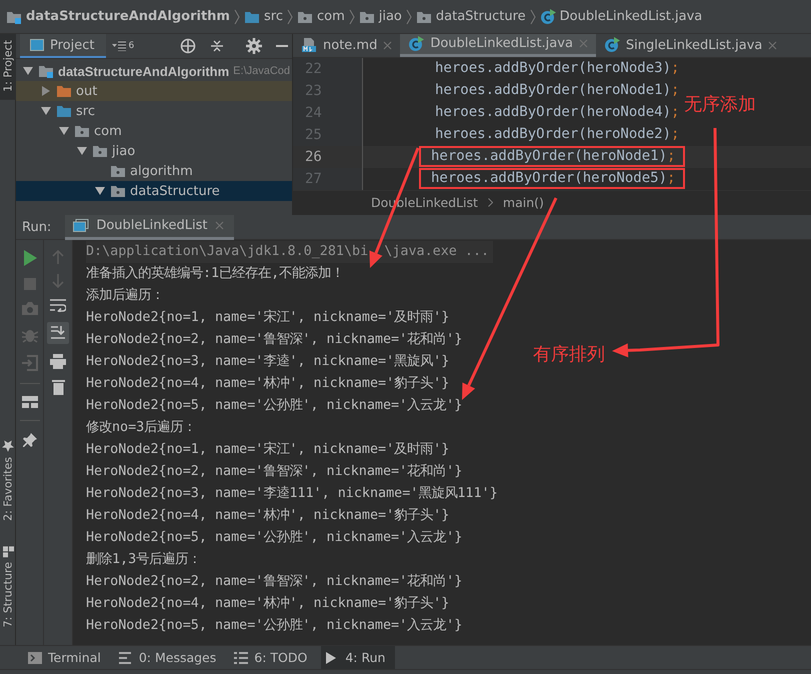  Describe the element at coordinates (8, 550) in the screenshot. I see `structure-icon` at that location.